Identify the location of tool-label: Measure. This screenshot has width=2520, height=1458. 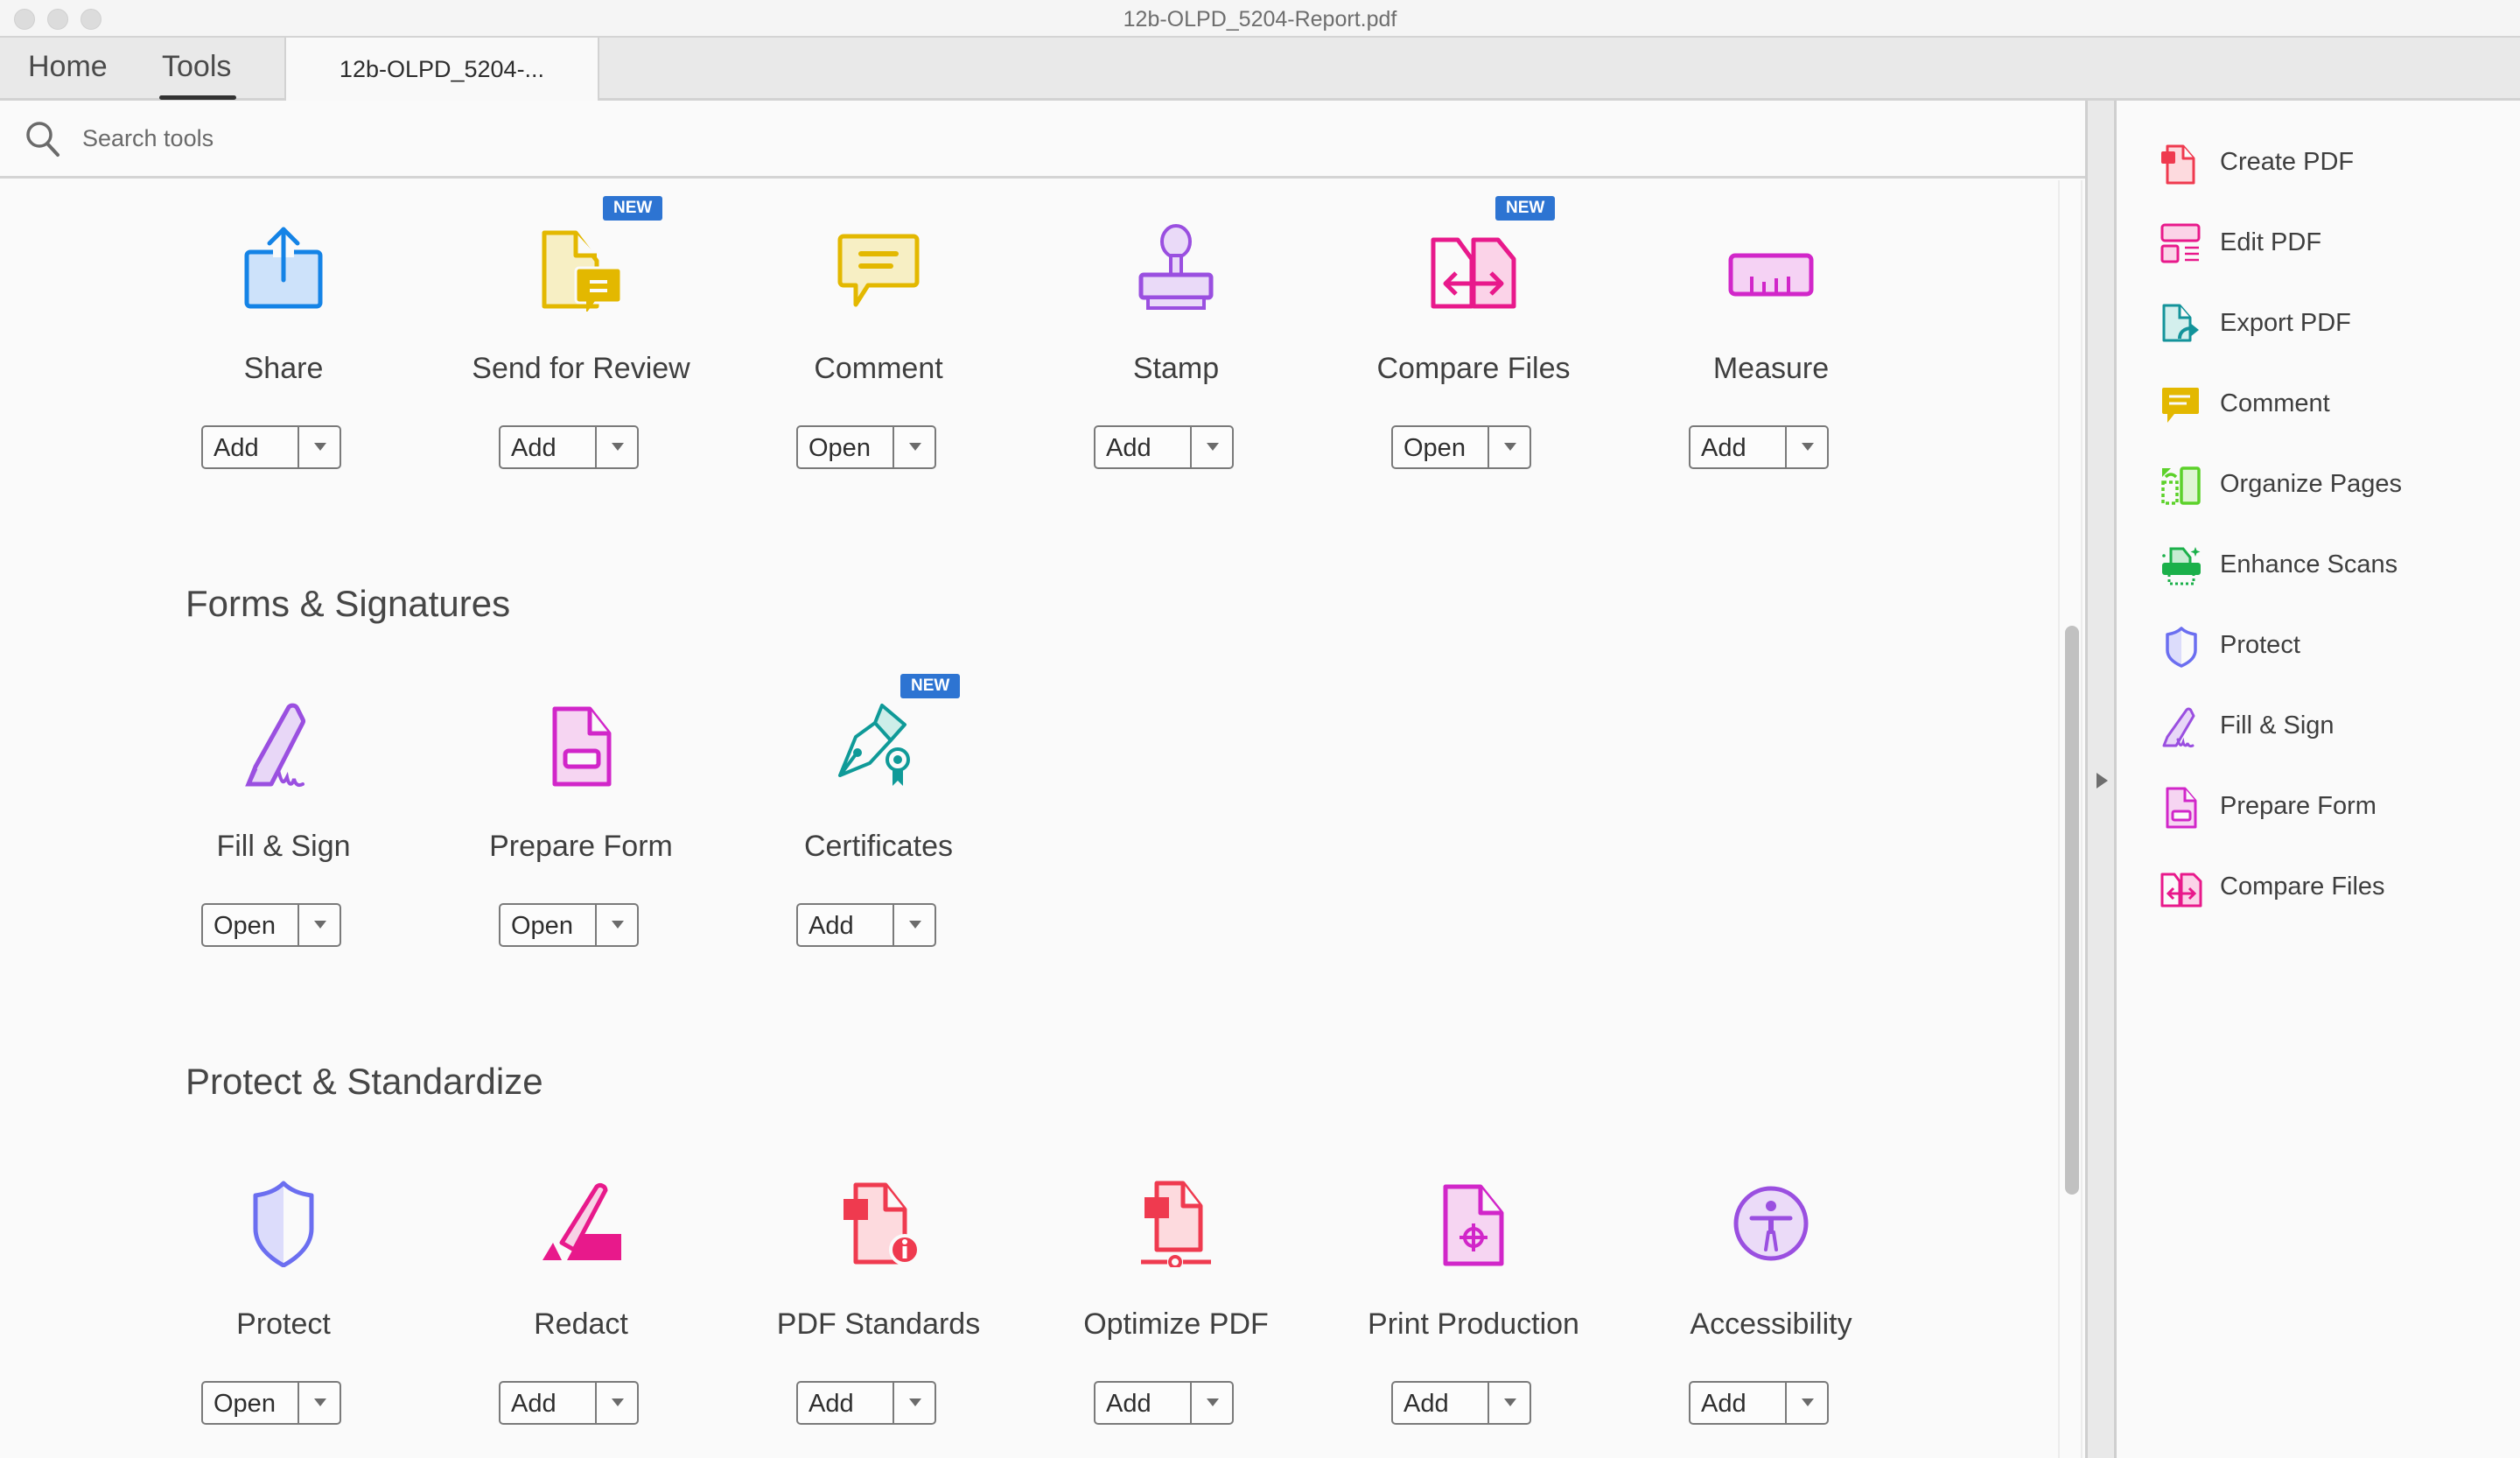
(1771, 368).